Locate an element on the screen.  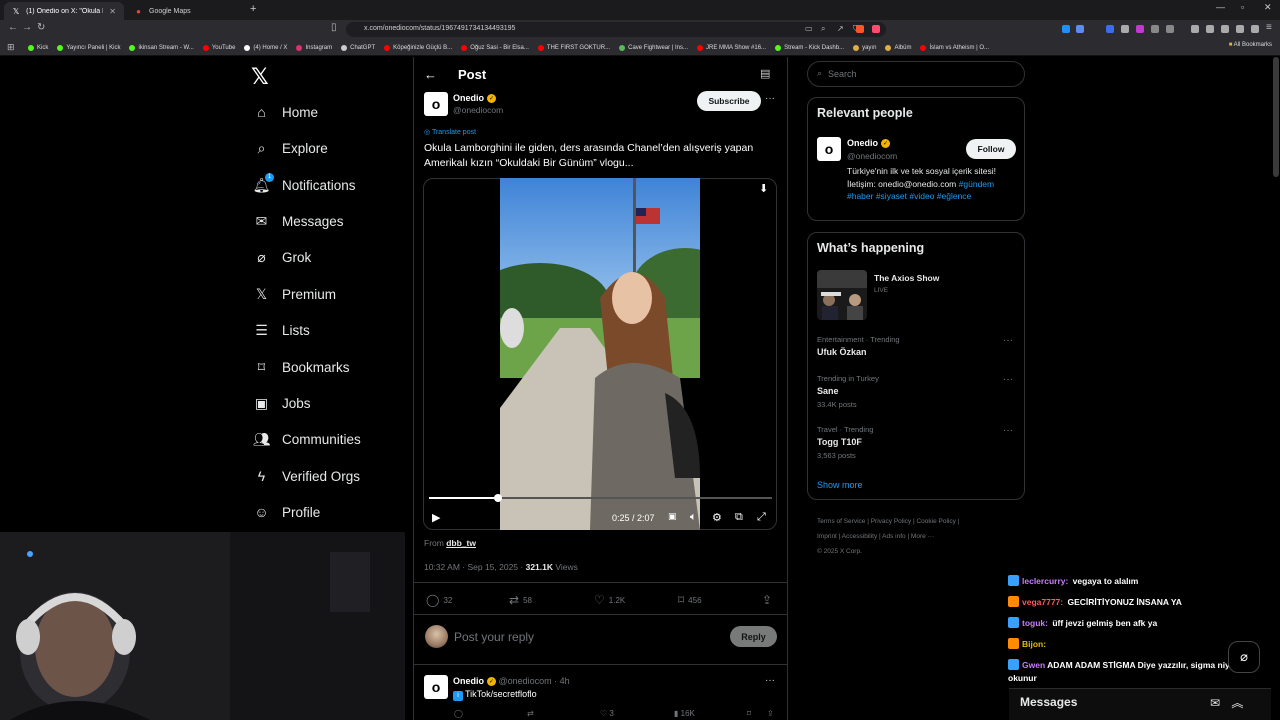
bookmark-action: ⌑ 456 is located at coordinates (690, 600).